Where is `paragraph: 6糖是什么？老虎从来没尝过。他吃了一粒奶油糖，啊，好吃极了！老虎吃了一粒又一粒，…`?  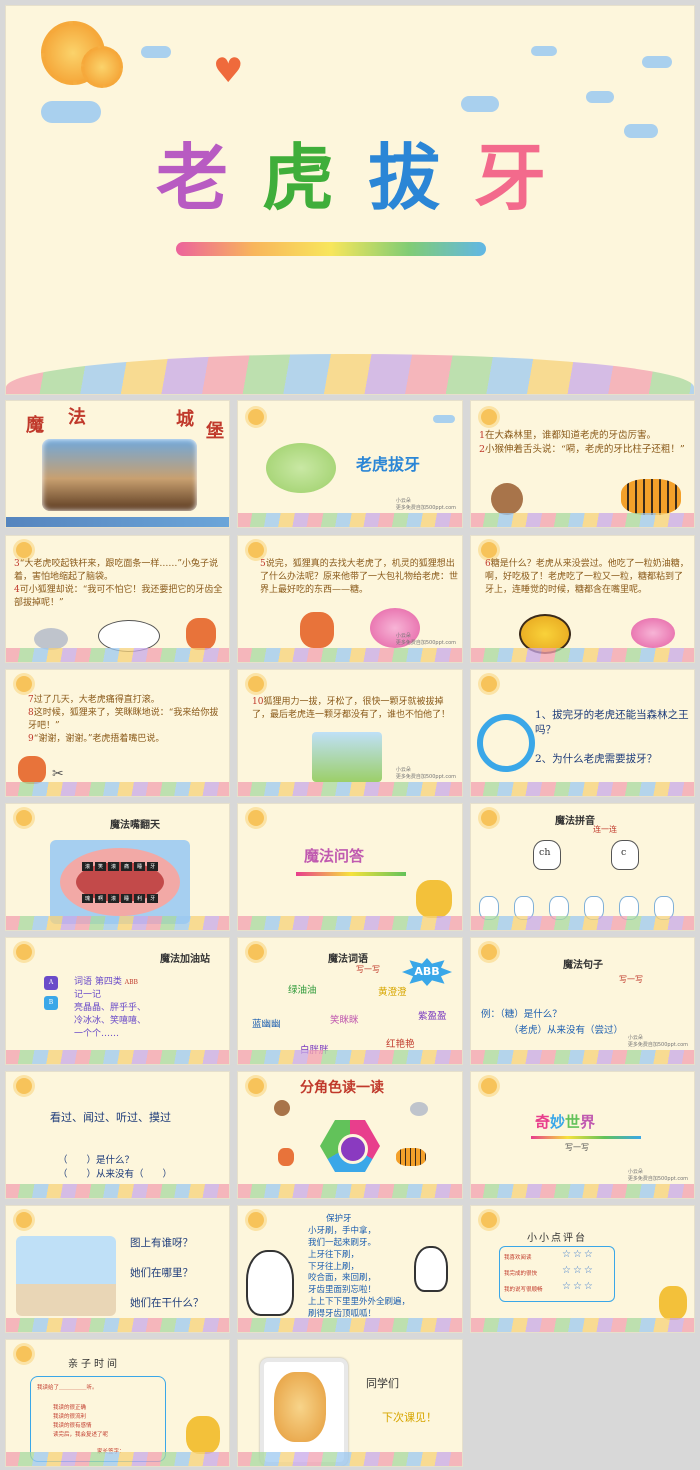 paragraph: 6糖是什么？老虎从来没尝过。他吃了一粒奶油糖，啊，好吃极了！老虎吃了一粒又一粒，… is located at coordinates (587, 577).